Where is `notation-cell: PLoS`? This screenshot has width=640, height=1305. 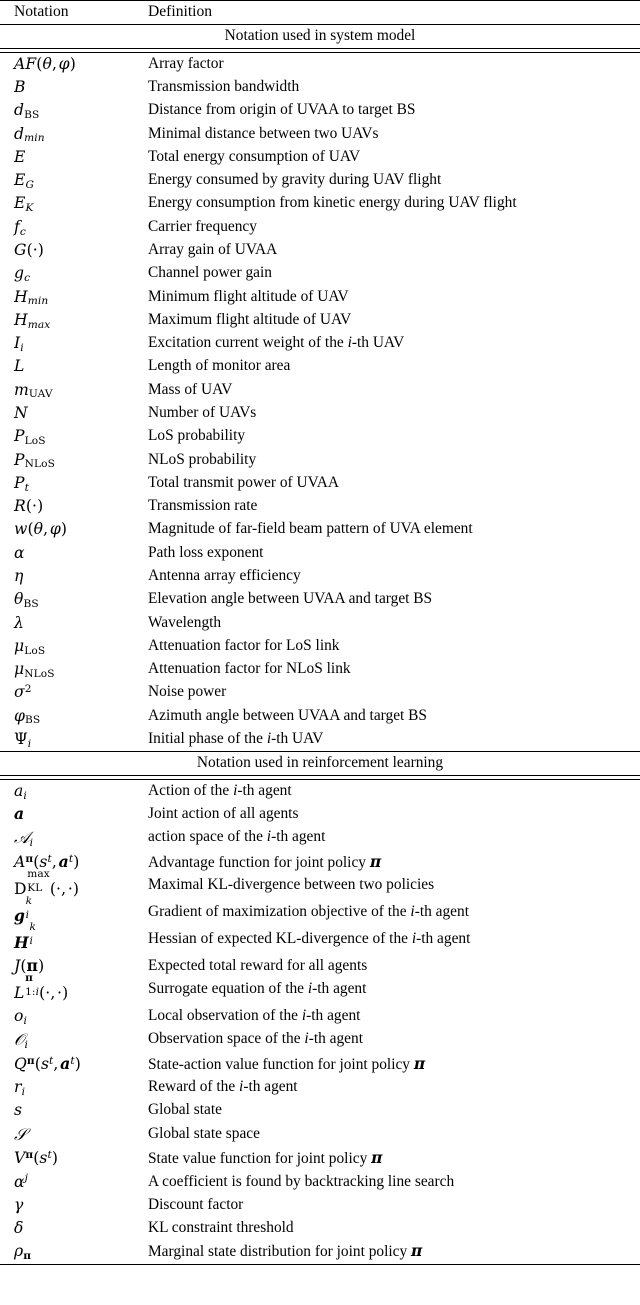 notation-cell: PLoS is located at coordinates (30, 437).